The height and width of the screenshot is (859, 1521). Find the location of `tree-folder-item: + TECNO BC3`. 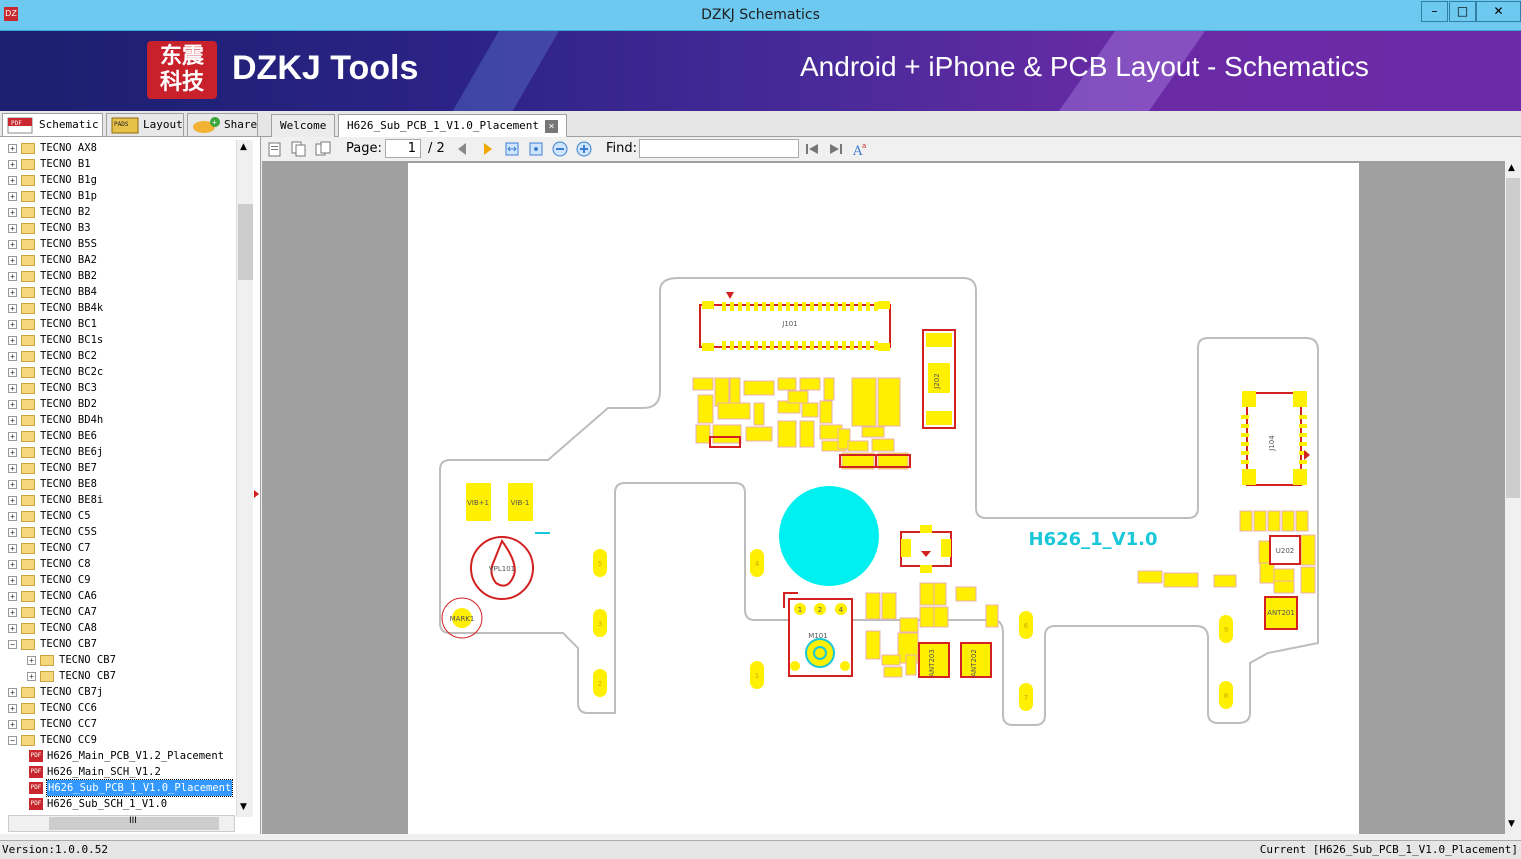

tree-folder-item: + TECNO BC3 is located at coordinates (118, 388).